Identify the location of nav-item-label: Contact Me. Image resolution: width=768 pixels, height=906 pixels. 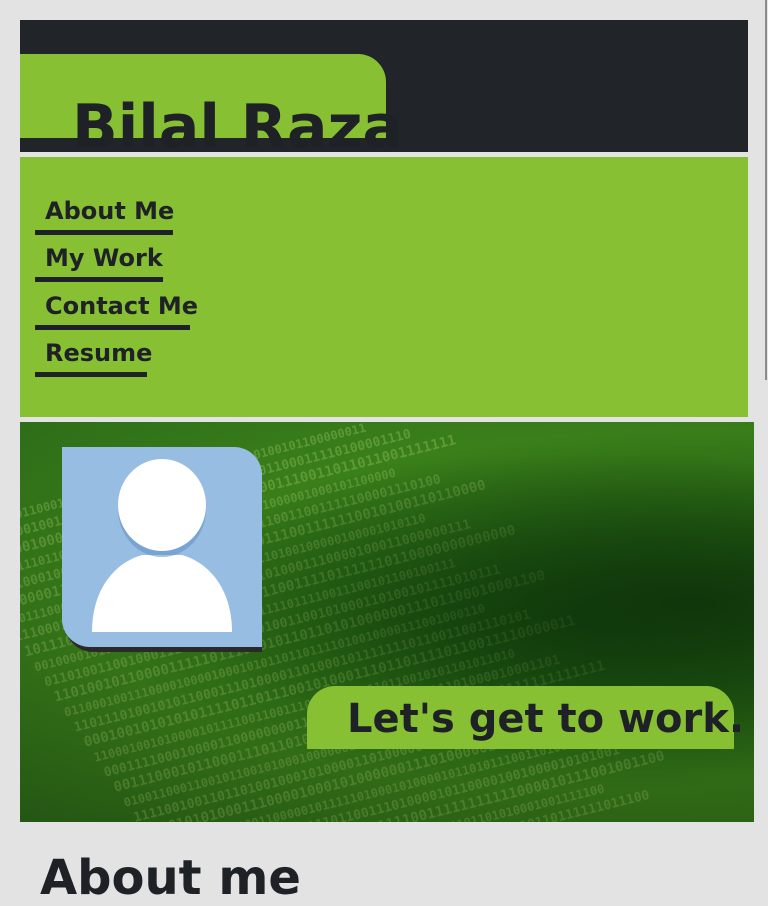
(122, 306).